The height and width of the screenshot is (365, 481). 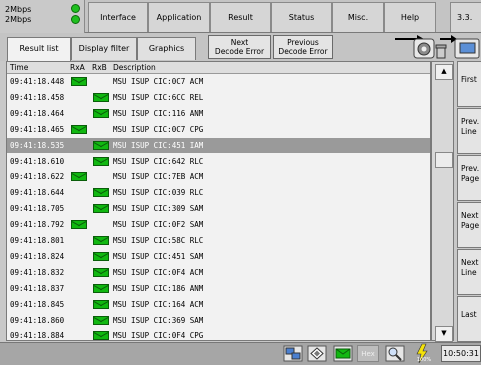 What do you see at coordinates (441, 51) in the screenshot?
I see `trash-icon` at bounding box center [441, 51].